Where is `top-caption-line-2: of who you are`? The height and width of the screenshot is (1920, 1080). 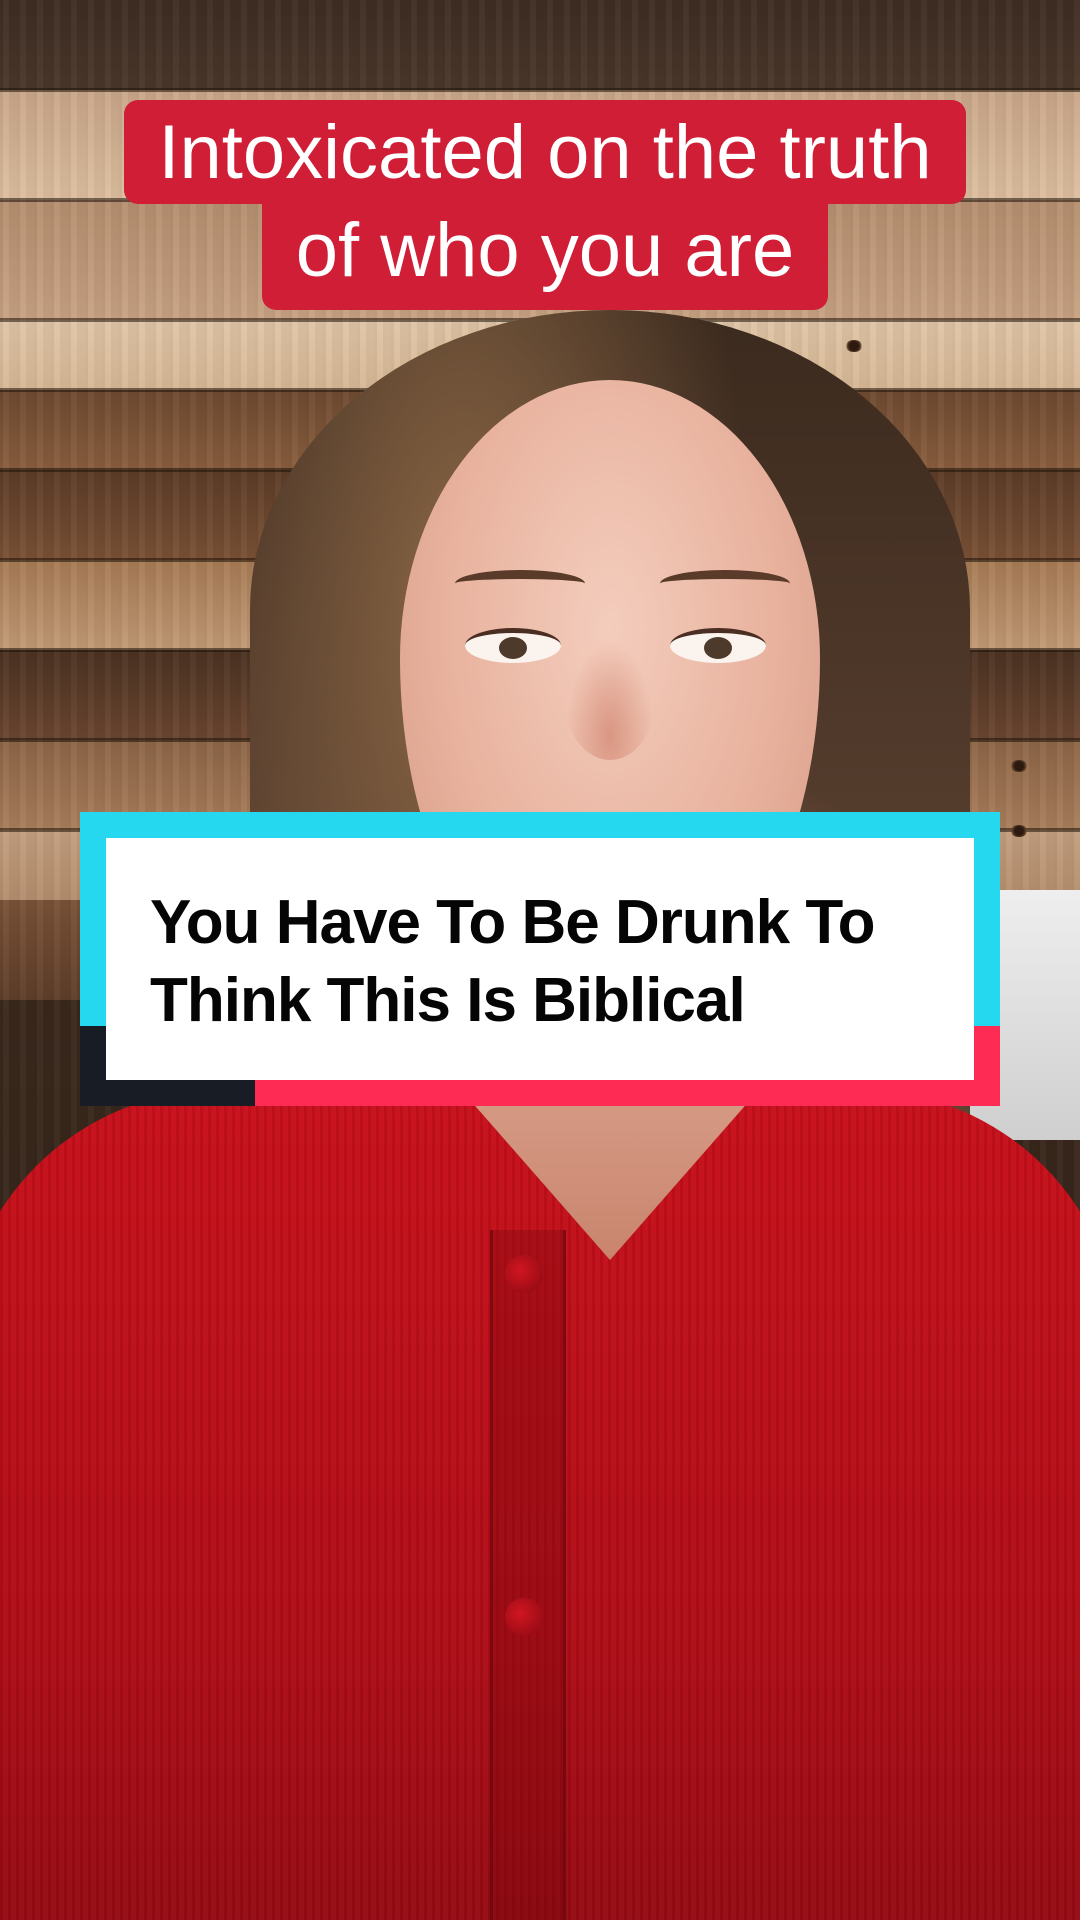
top-caption-line-2: of who you are is located at coordinates (545, 257).